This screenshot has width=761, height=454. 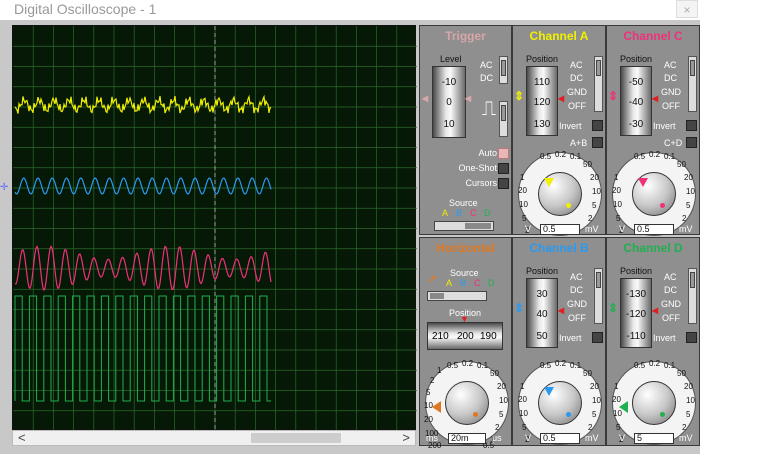 I want to click on window-title: Digital Oscilloscope - 1, so click(x=85, y=9).